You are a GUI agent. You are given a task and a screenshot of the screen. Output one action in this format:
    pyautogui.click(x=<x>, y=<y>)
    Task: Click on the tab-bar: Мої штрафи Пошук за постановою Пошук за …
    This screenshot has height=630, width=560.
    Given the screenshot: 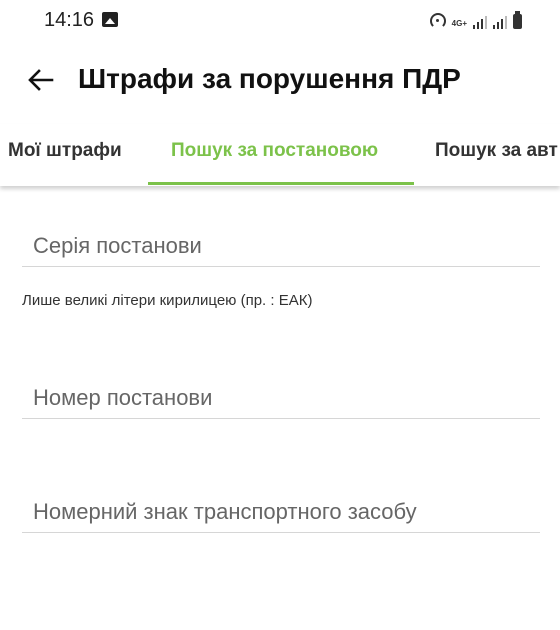 What is the action you would take?
    pyautogui.click(x=280, y=155)
    